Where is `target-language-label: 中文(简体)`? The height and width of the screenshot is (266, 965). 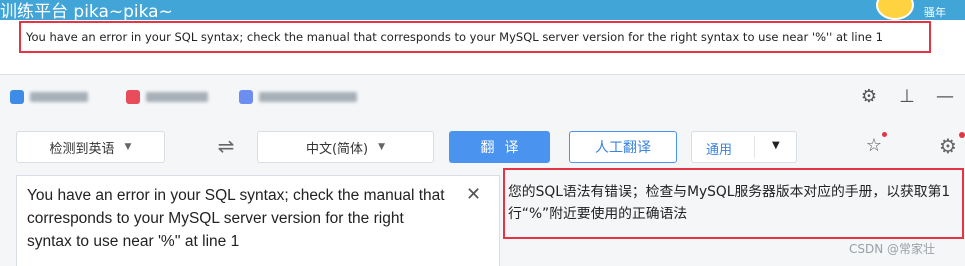
target-language-label: 中文(简体) is located at coordinates (337, 149).